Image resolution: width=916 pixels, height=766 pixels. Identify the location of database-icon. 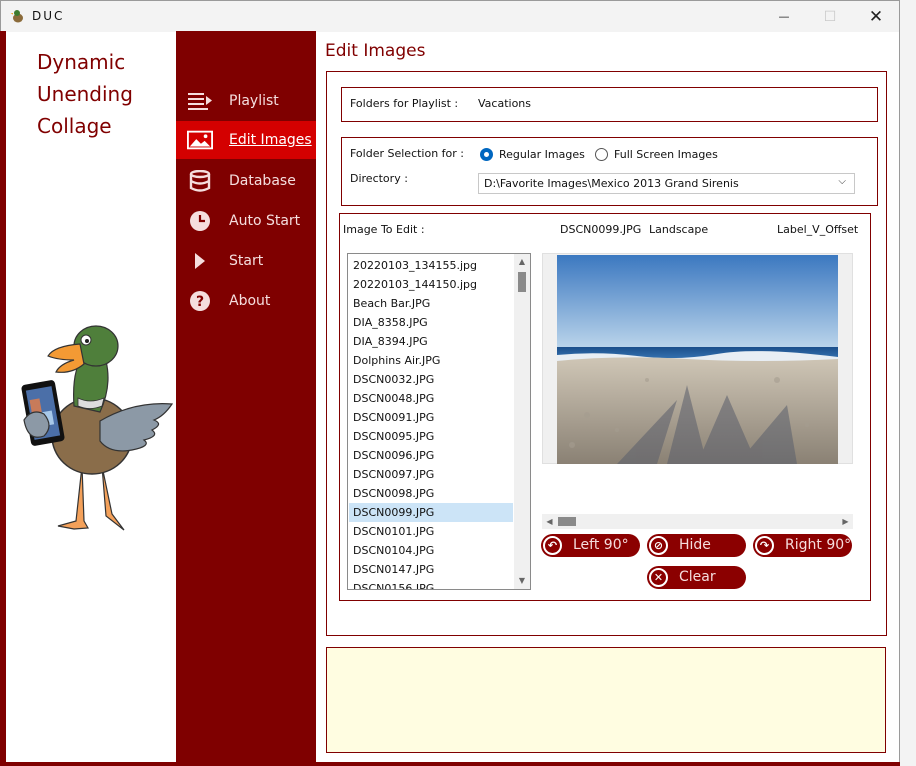
(200, 181).